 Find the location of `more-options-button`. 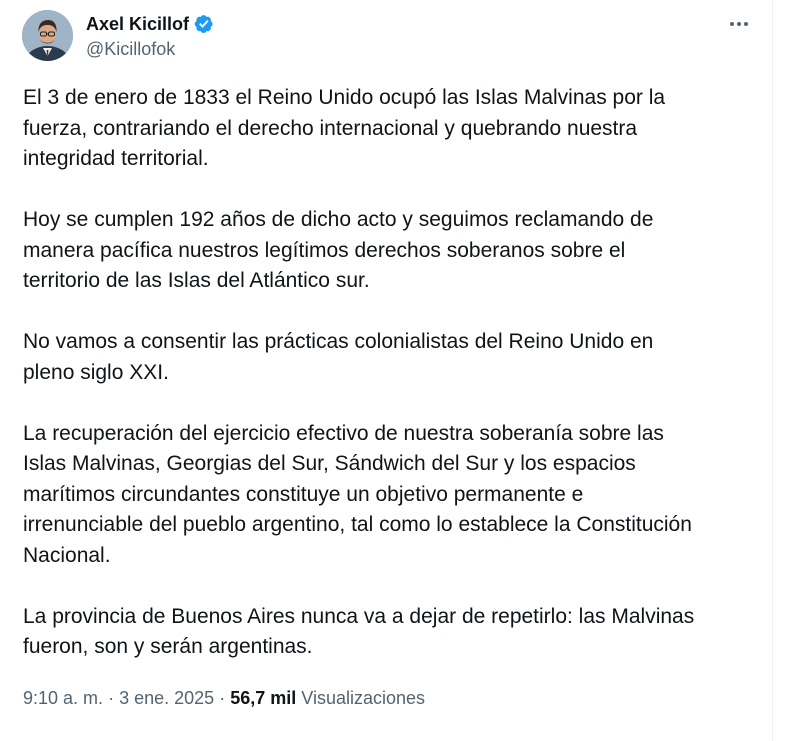

more-options-button is located at coordinates (739, 24).